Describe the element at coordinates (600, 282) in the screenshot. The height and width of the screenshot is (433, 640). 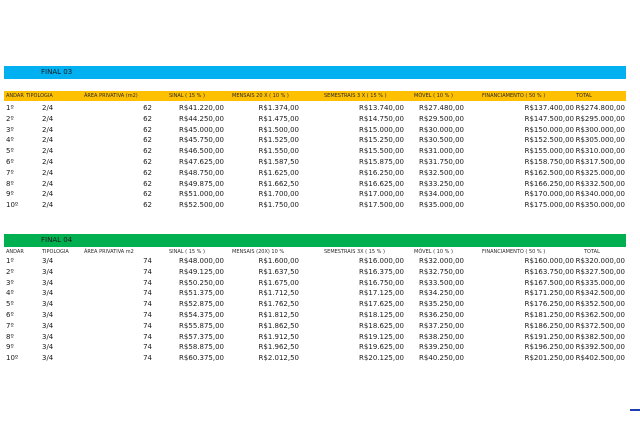
I see `cell-total: R$335.000,00` at that location.